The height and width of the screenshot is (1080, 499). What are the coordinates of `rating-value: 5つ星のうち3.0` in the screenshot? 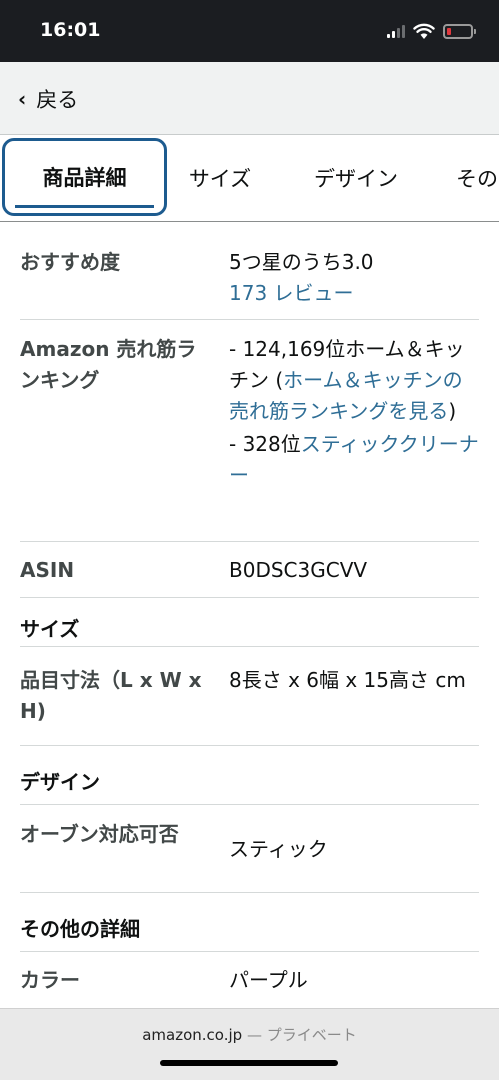 It's located at (301, 262).